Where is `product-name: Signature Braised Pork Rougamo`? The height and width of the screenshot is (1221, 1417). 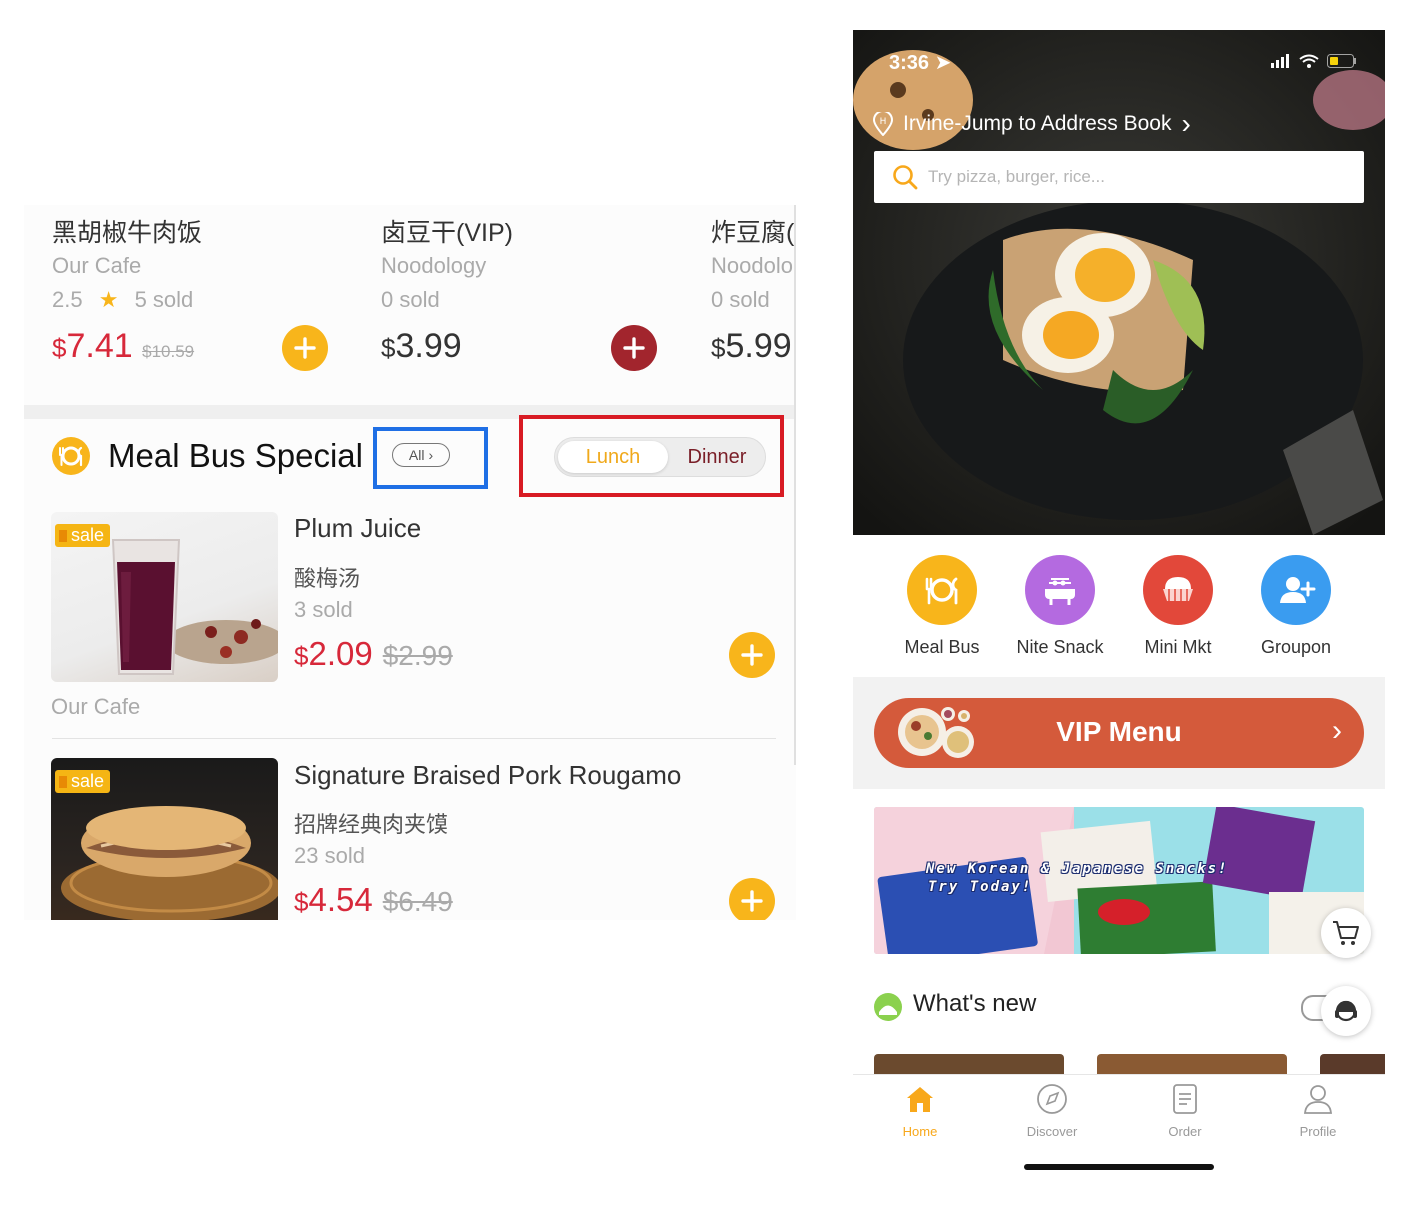
product-name: Signature Braised Pork Rougamo is located at coordinates (487, 775).